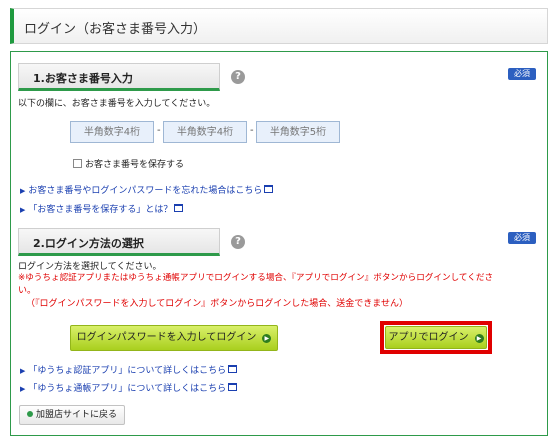 The image size is (560, 444). Describe the element at coordinates (102, 208) in the screenshot. I see `save-number-info-link: ▶ 「お客さま番号を保存する」とは？` at that location.